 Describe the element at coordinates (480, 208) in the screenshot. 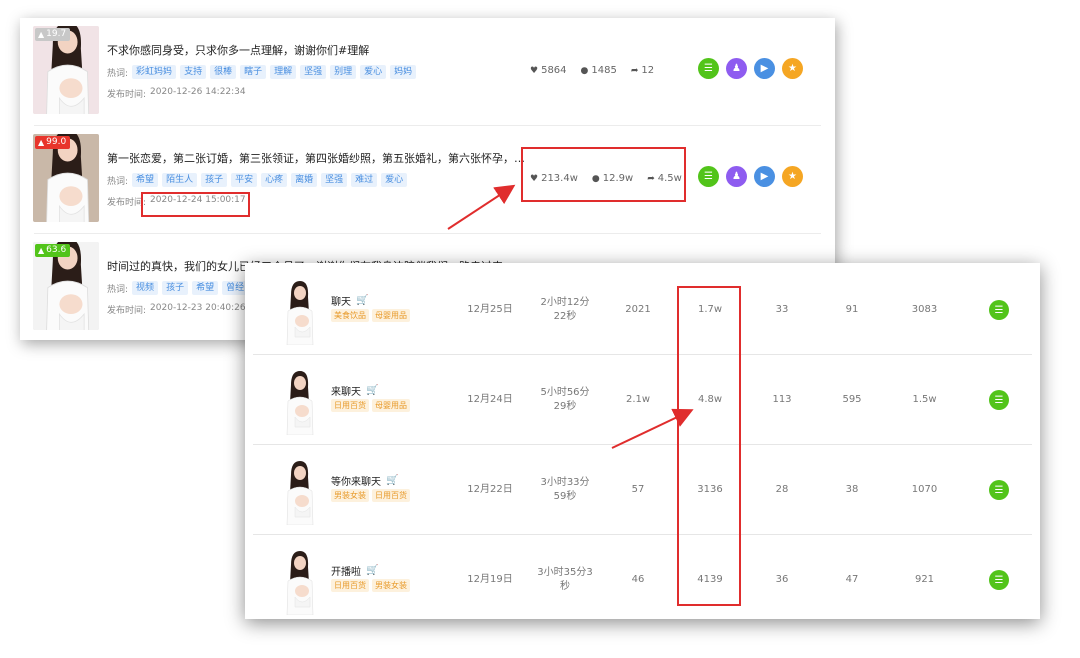

I see `arrow-to-stats` at that location.